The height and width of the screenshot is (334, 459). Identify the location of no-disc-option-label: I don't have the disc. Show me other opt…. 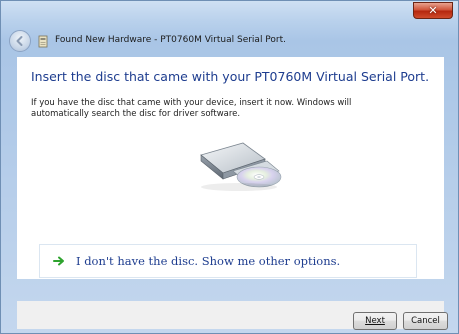
(208, 261).